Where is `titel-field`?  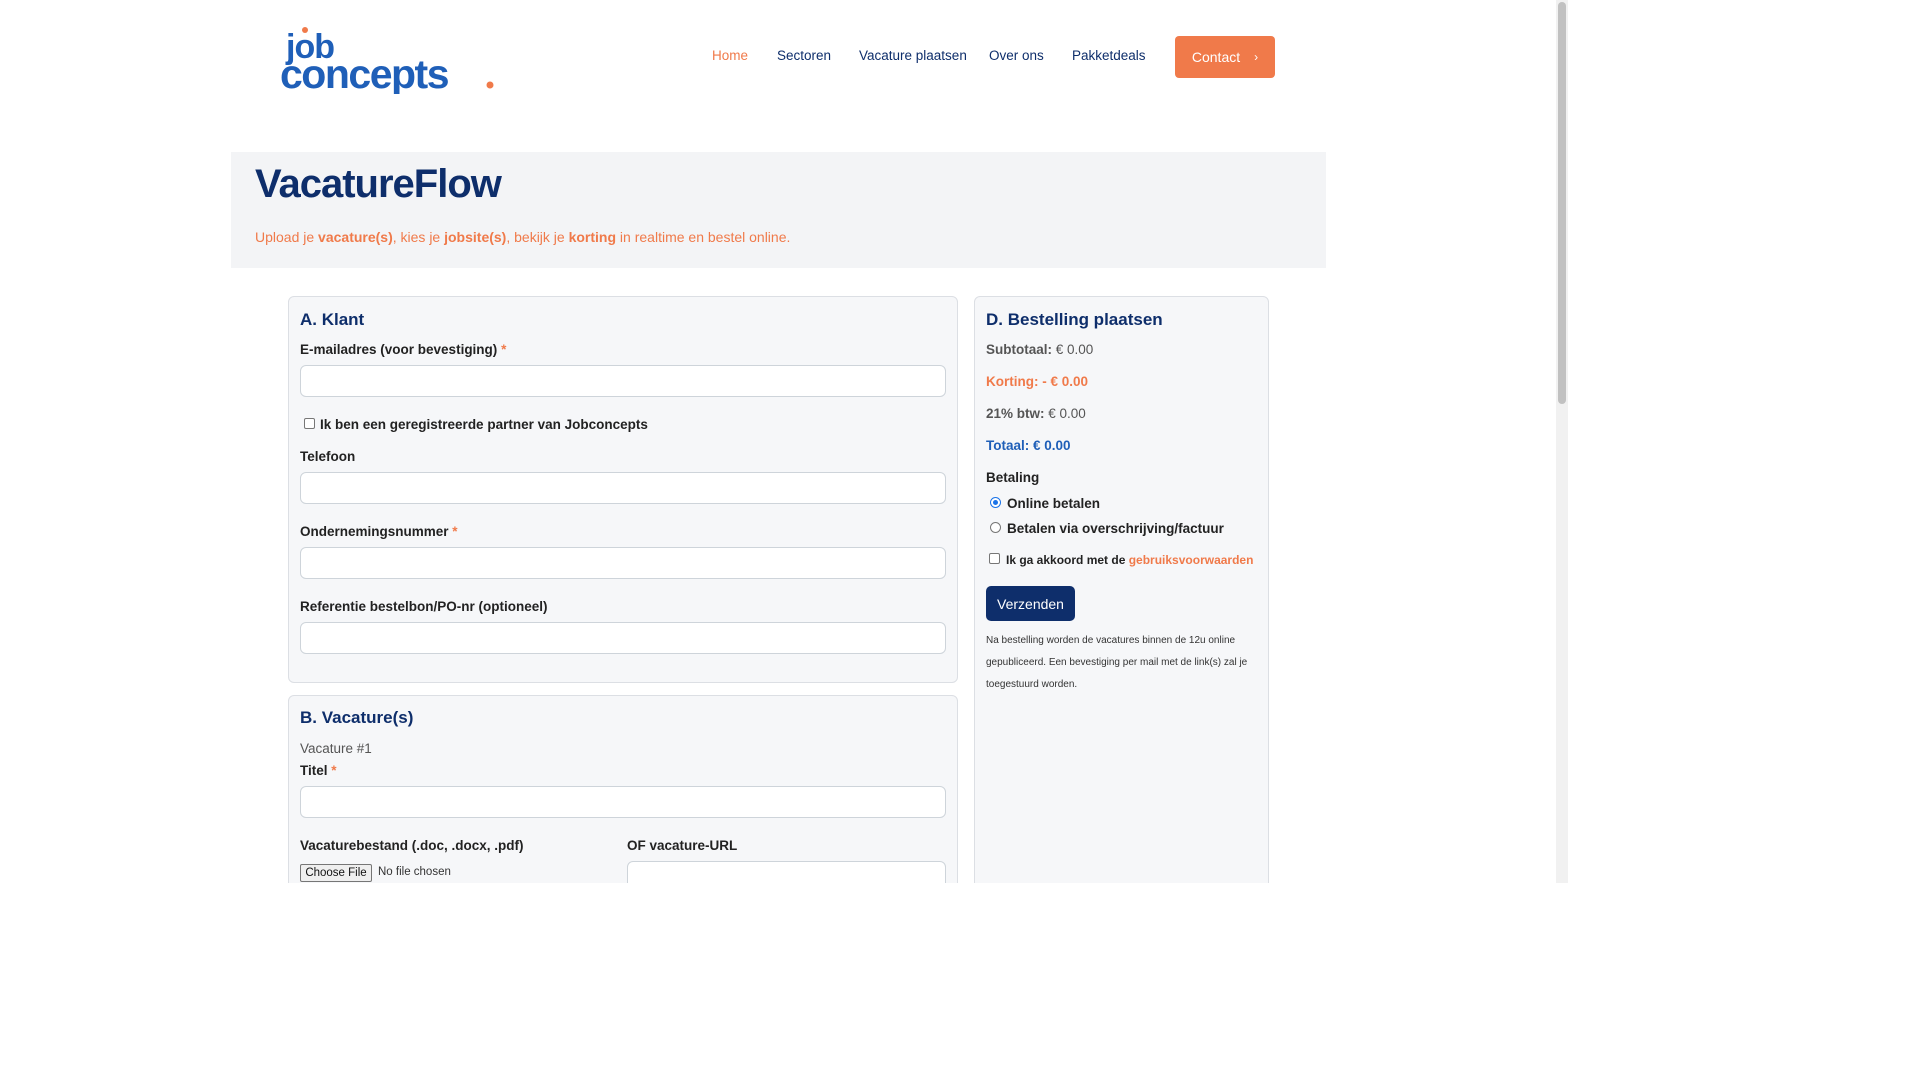 titel-field is located at coordinates (623, 802).